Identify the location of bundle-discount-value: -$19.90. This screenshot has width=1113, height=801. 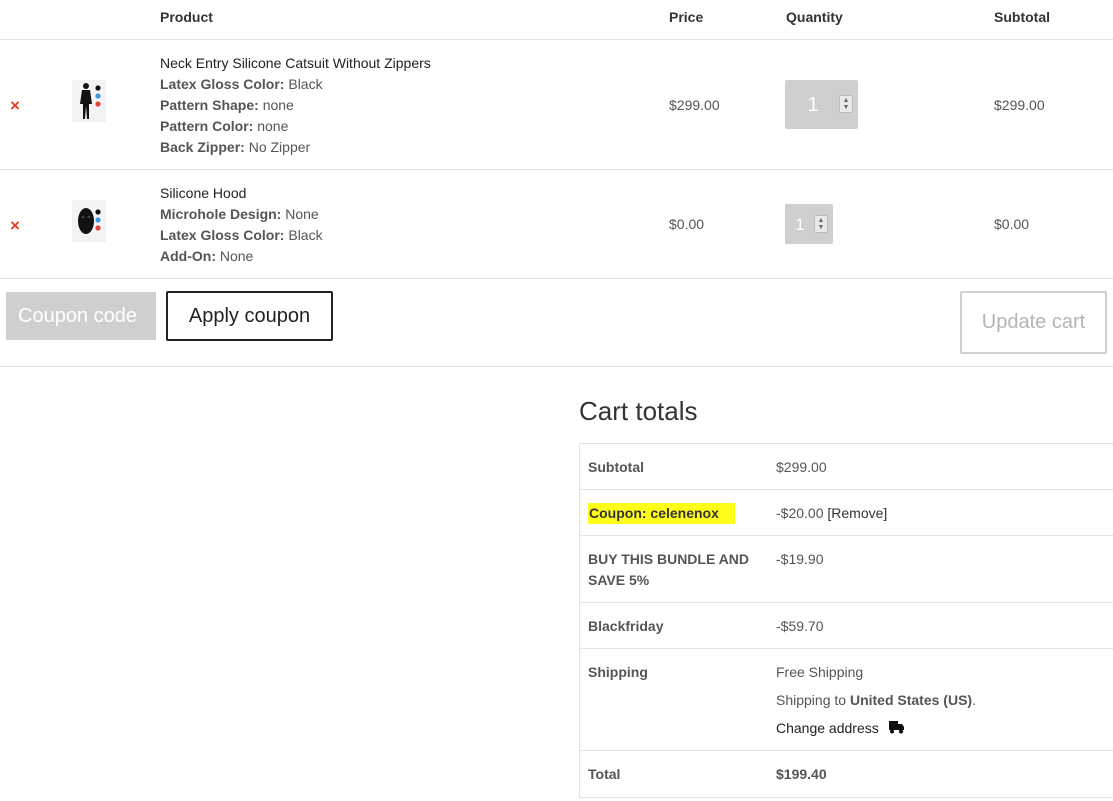
(800, 559).